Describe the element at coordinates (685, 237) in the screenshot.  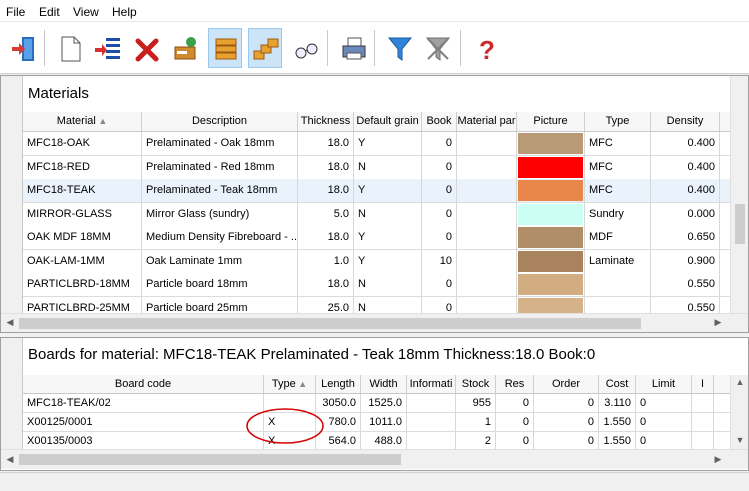
I see `cell-density: 0.650` at that location.